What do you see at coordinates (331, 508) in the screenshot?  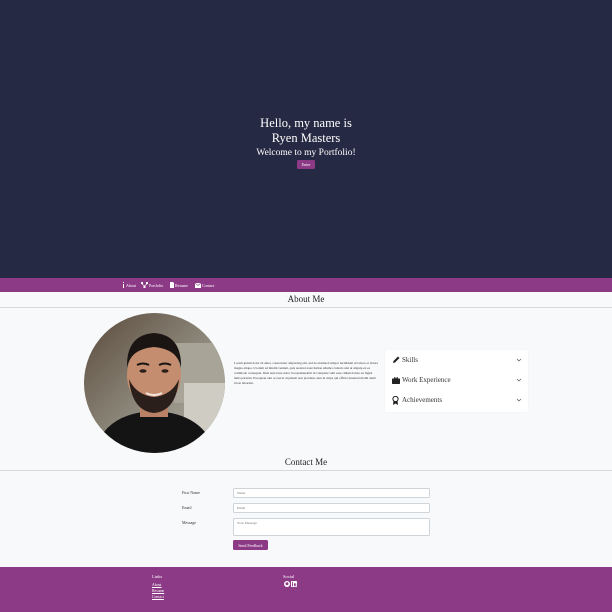 I see `email-input` at bounding box center [331, 508].